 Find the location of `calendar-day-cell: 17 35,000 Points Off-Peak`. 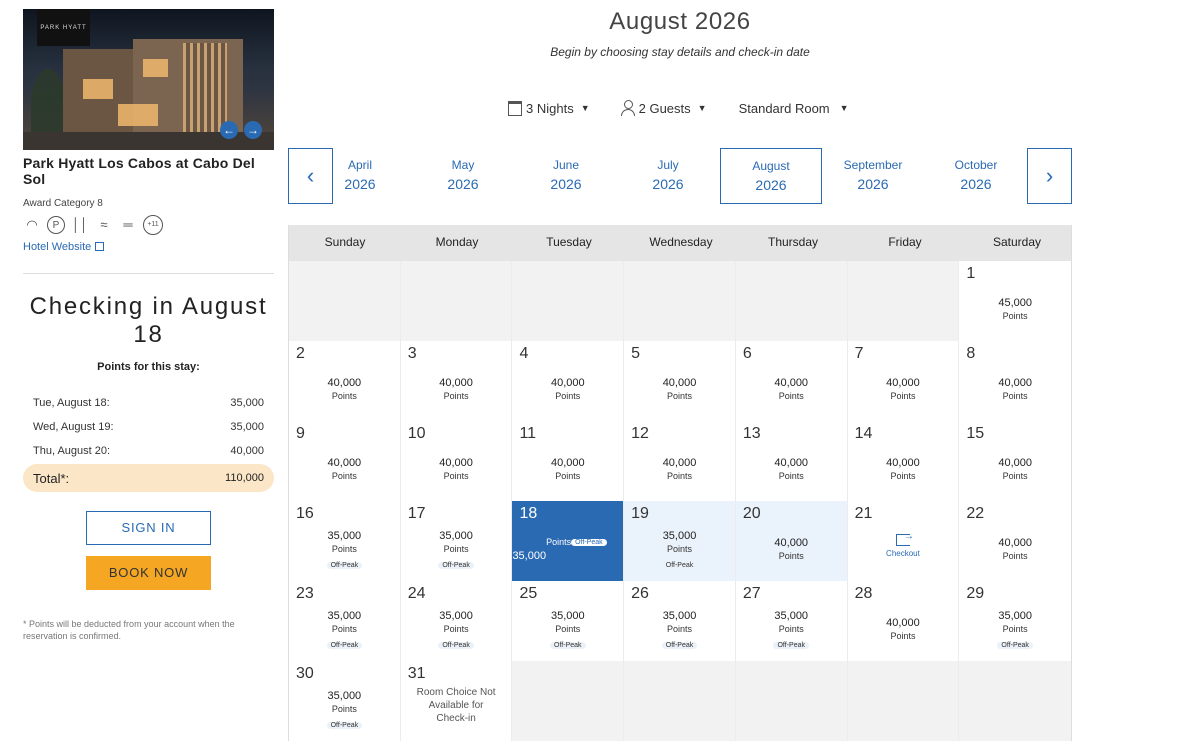

calendar-day-cell: 17 35,000 Points Off-Peak is located at coordinates (456, 541).